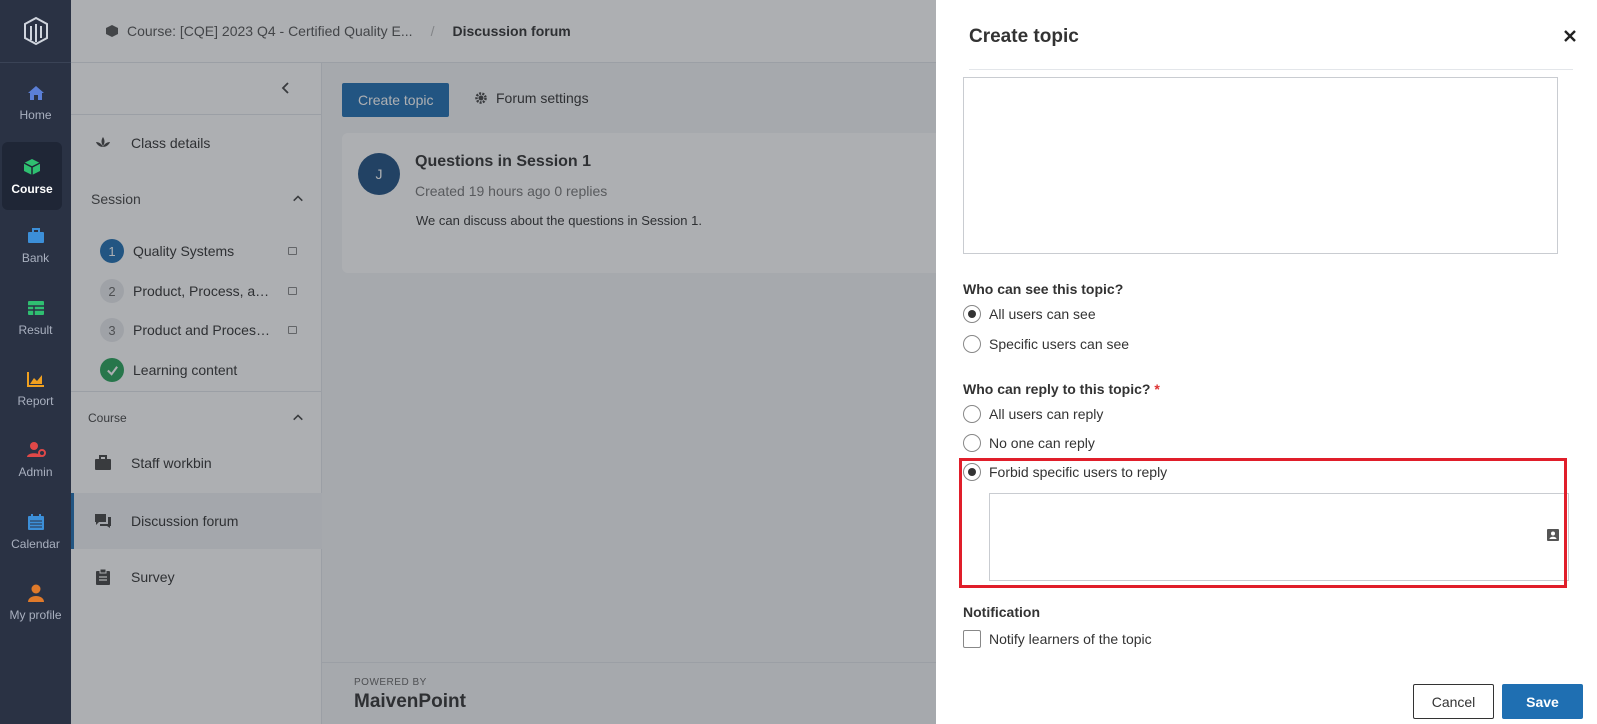  What do you see at coordinates (1157, 389) in the screenshot?
I see `required-marker: *` at bounding box center [1157, 389].